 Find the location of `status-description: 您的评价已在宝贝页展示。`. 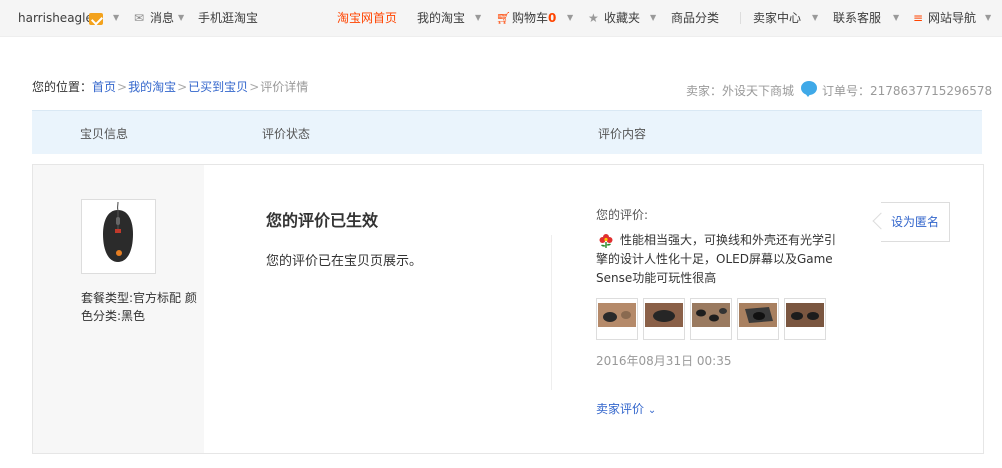

status-description: 您的评价已在宝贝页展示。 is located at coordinates (344, 261).